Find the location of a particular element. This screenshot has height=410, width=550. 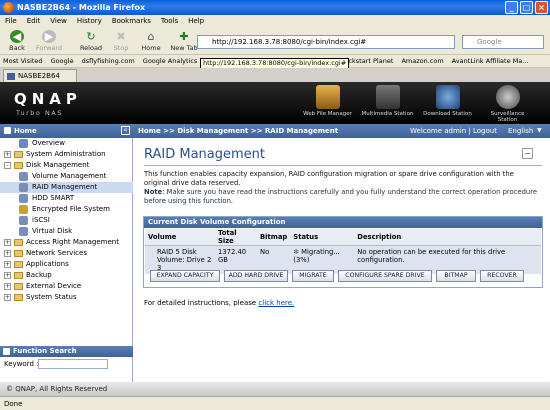

search-square-icon is located at coordinates (6, 351).